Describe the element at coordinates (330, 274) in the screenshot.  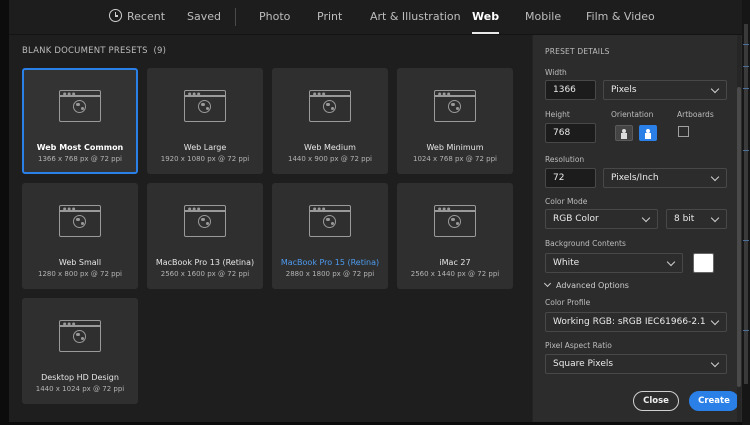
I see `preset-size: 2880 x 1800 px @ 72 ppi` at that location.